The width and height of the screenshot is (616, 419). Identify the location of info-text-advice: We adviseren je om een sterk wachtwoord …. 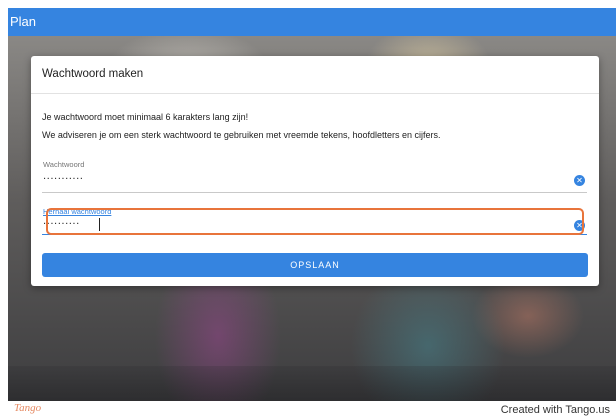
(241, 135).